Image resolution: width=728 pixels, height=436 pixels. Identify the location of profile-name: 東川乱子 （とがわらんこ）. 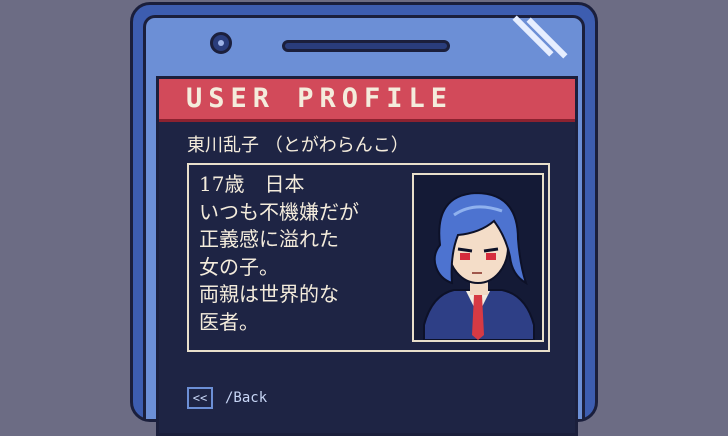
(298, 145).